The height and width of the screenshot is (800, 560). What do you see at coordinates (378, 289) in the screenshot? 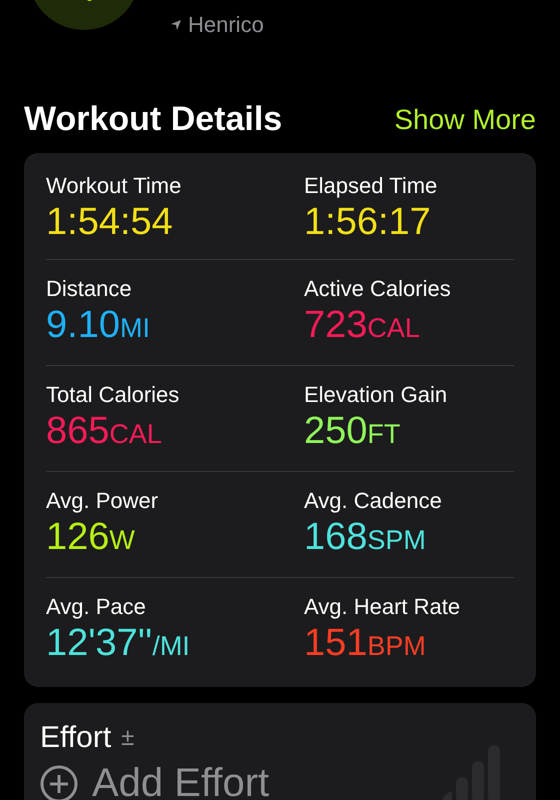
I see `metric-label: Active Calories` at bounding box center [378, 289].